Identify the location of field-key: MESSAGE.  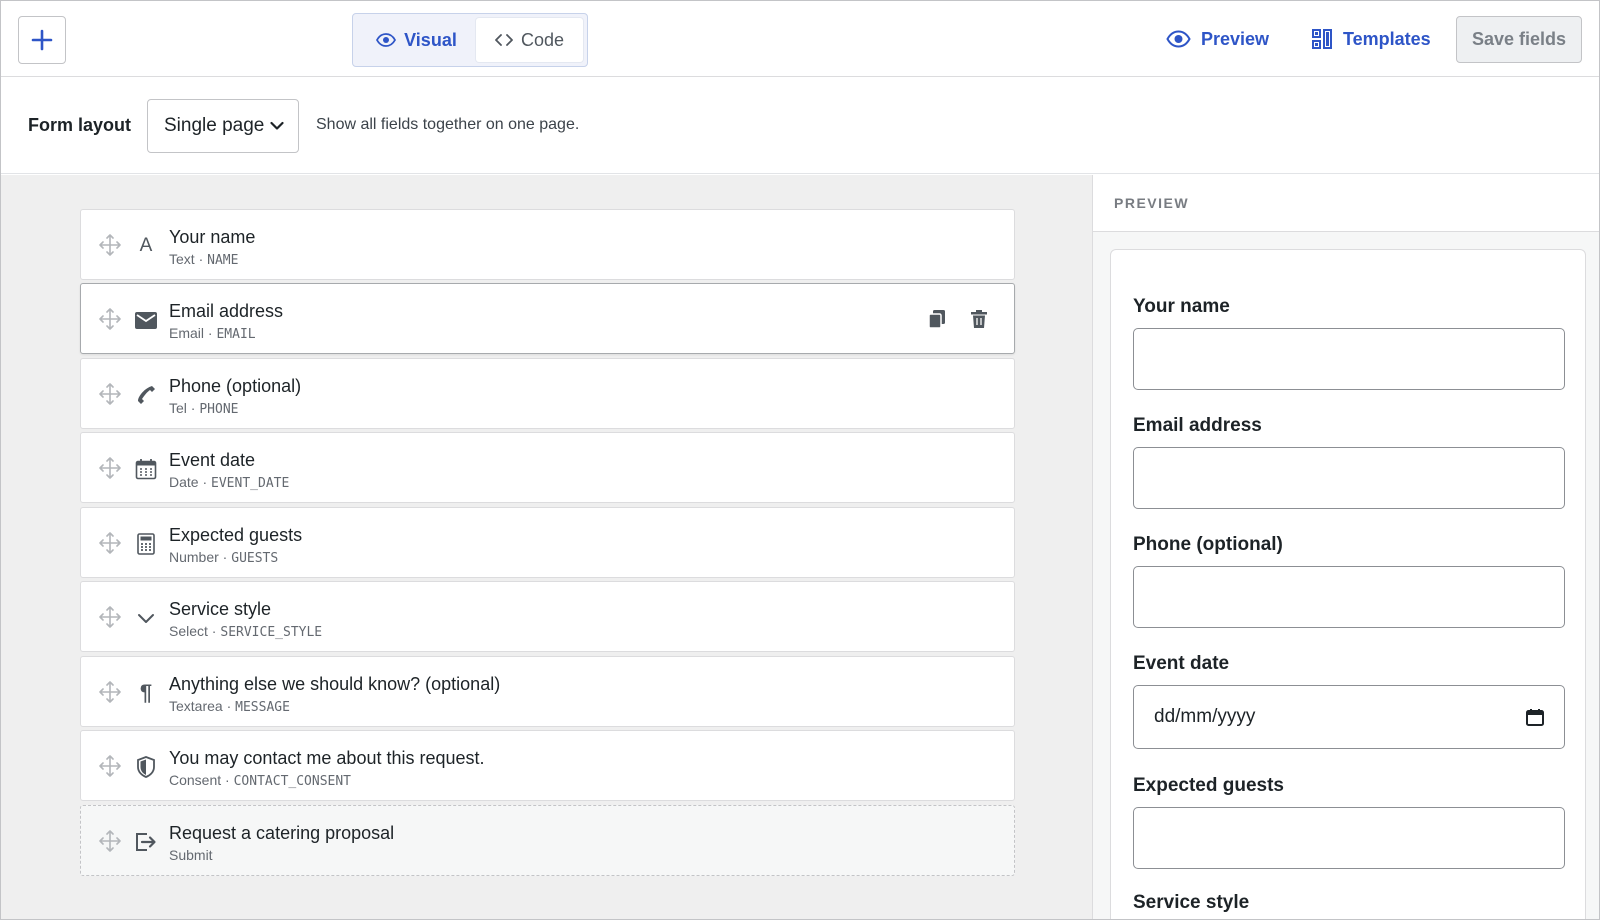
(262, 707).